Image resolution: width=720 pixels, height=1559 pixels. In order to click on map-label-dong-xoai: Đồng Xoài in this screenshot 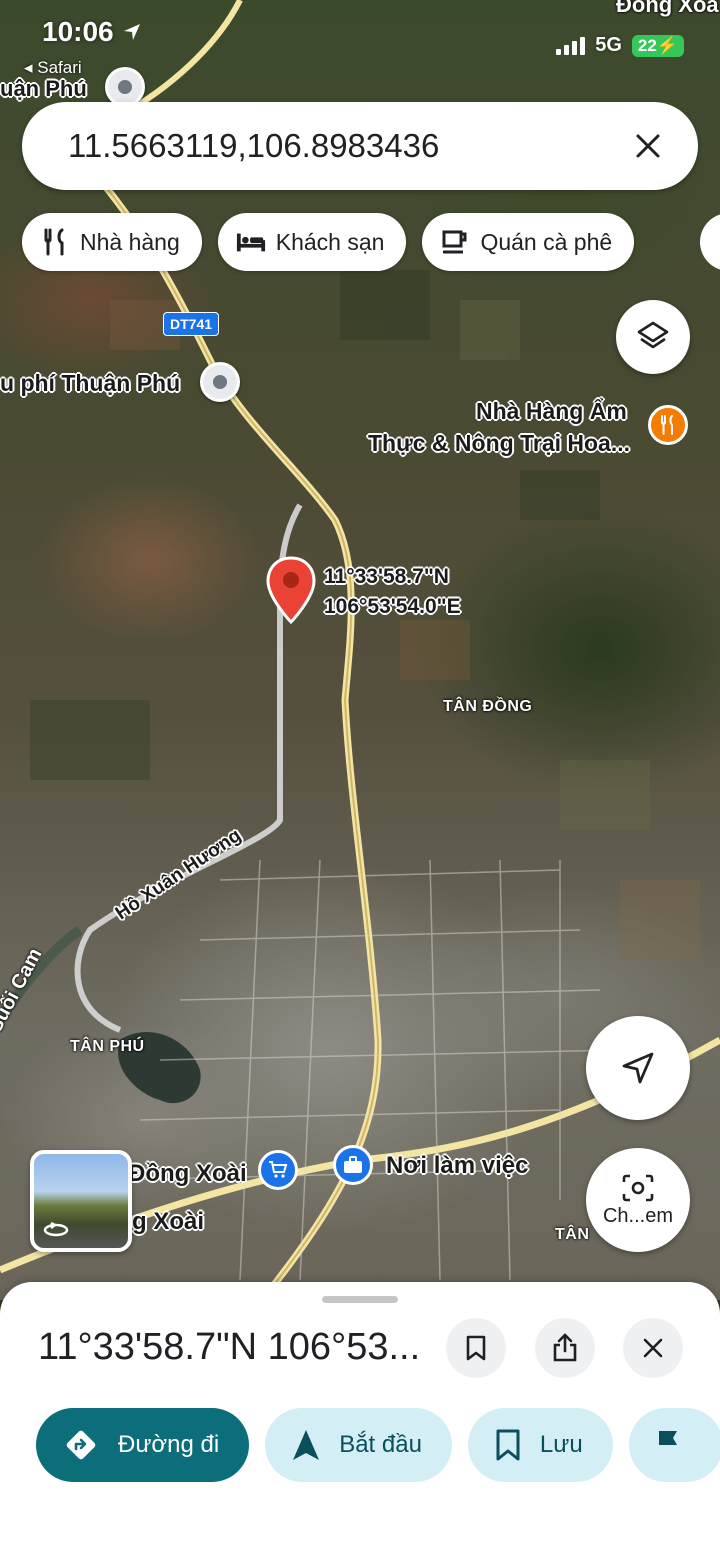, I will do `click(187, 1174)`.